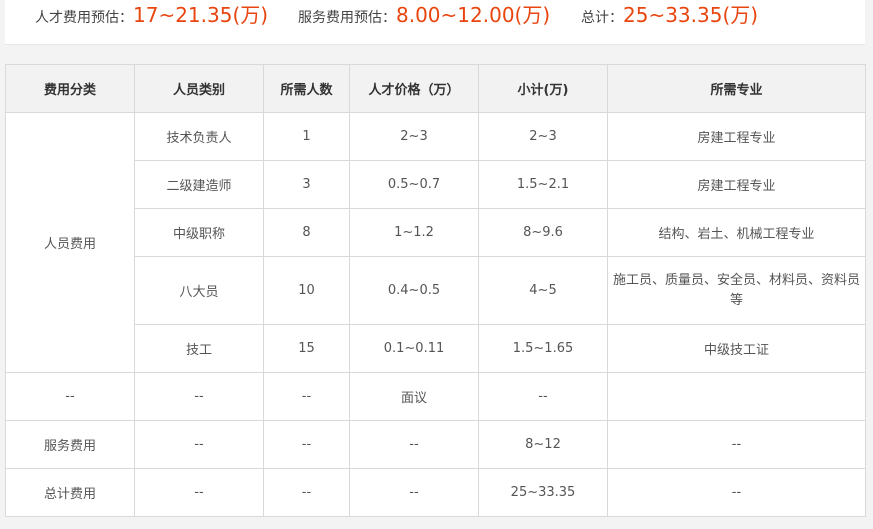 This screenshot has width=873, height=529. What do you see at coordinates (199, 348) in the screenshot?
I see `cell-category: 技工` at bounding box center [199, 348].